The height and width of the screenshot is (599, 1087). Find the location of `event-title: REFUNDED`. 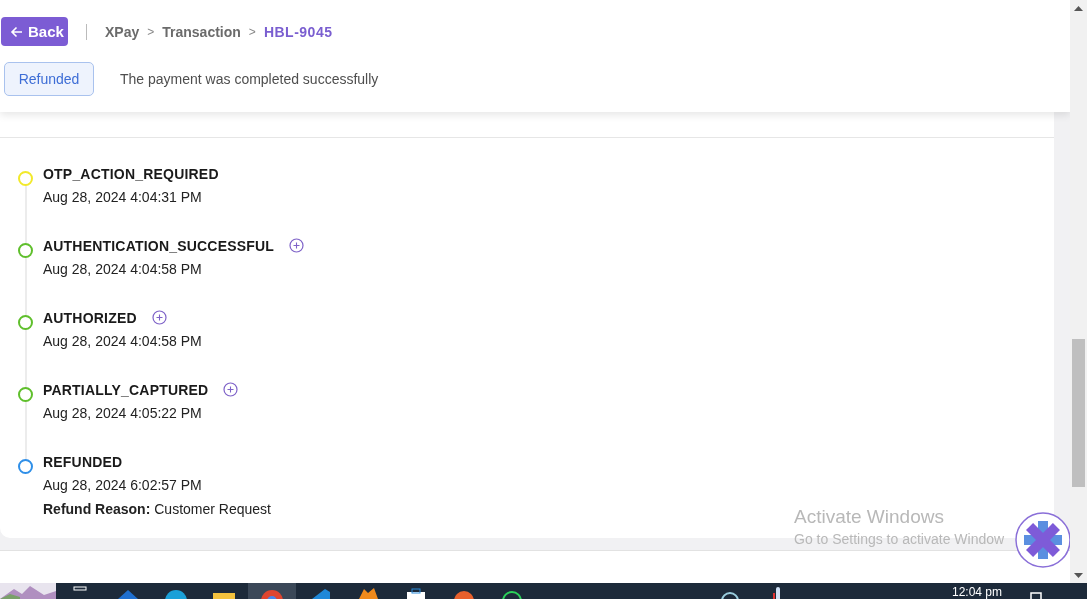

event-title: REFUNDED is located at coordinates (83, 462).